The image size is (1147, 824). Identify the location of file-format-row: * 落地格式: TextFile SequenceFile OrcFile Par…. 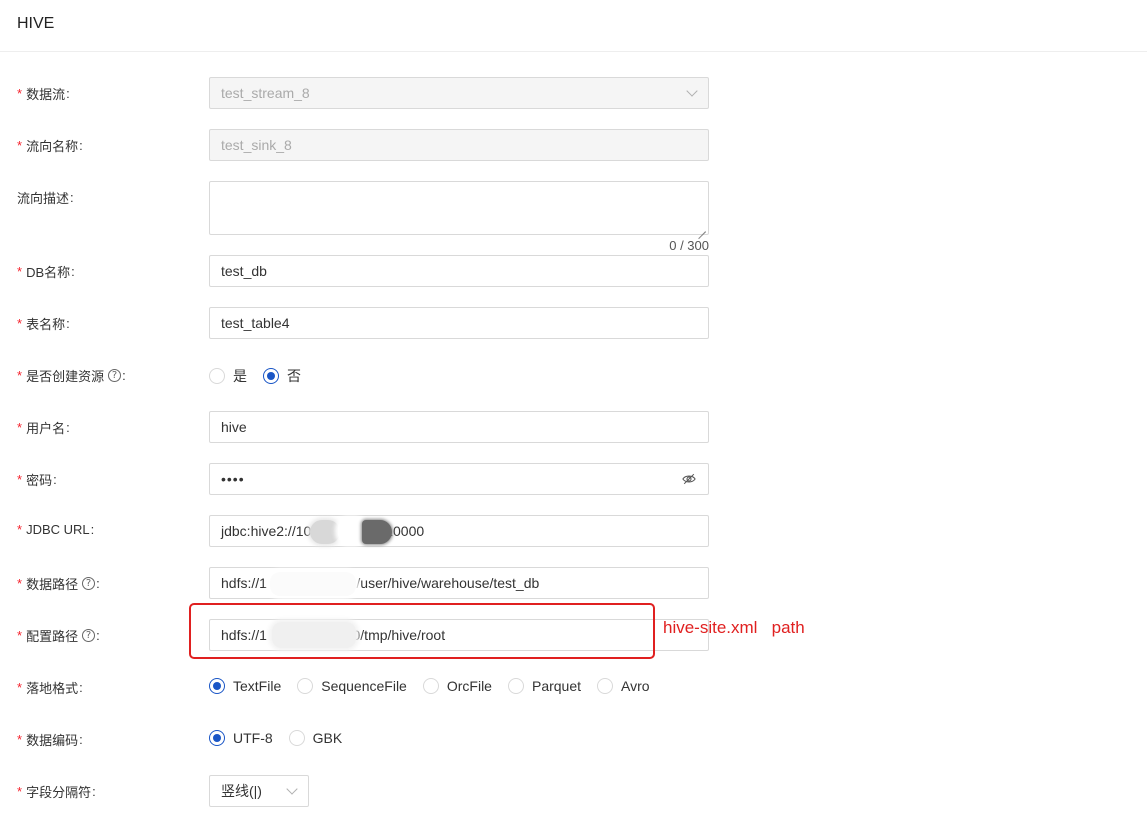
(573, 687).